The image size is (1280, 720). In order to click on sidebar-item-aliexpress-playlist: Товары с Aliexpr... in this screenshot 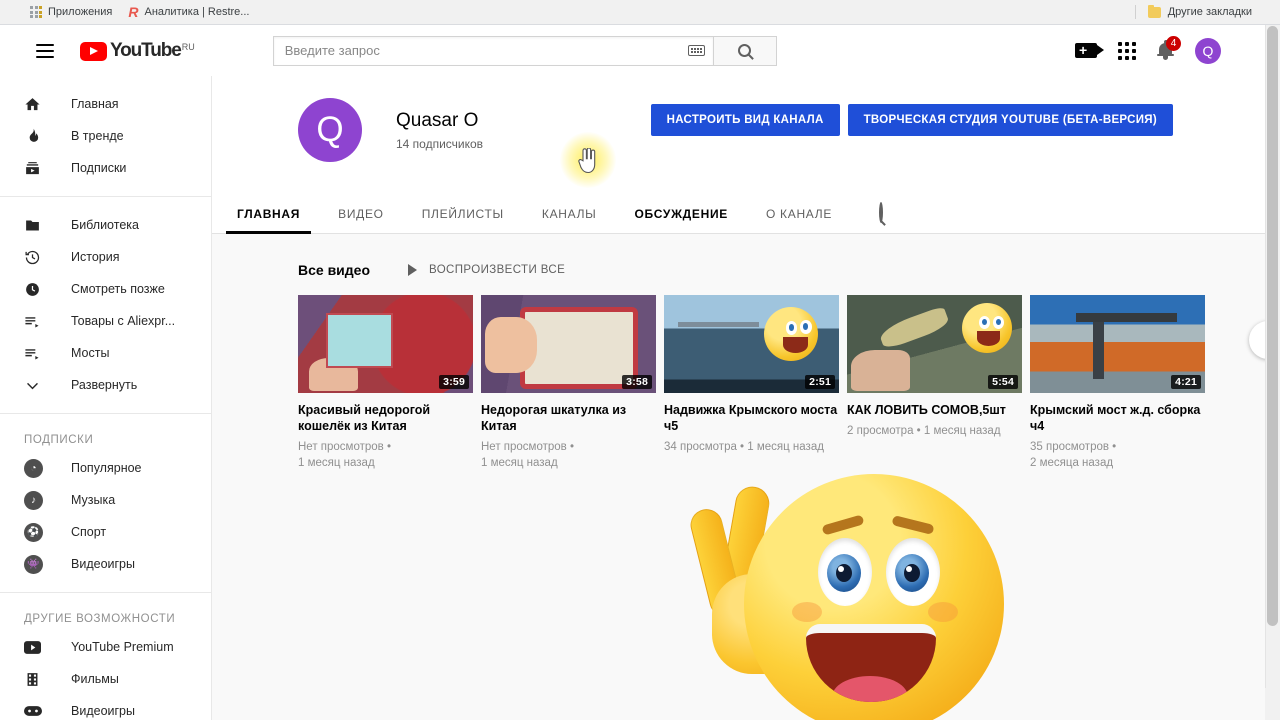, I will do `click(105, 321)`.